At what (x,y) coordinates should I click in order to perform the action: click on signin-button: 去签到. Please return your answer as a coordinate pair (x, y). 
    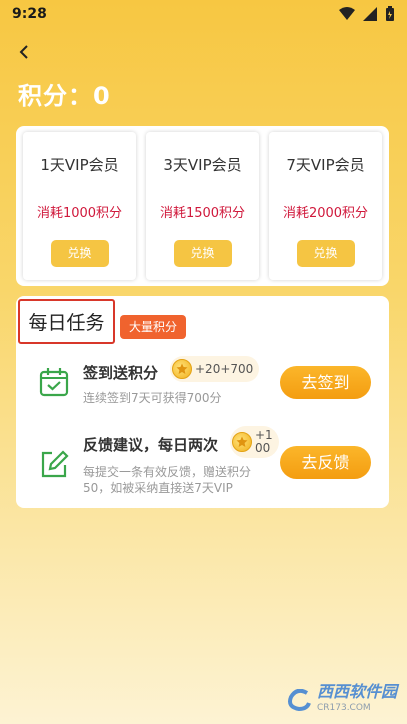
    Looking at the image, I should click on (325, 382).